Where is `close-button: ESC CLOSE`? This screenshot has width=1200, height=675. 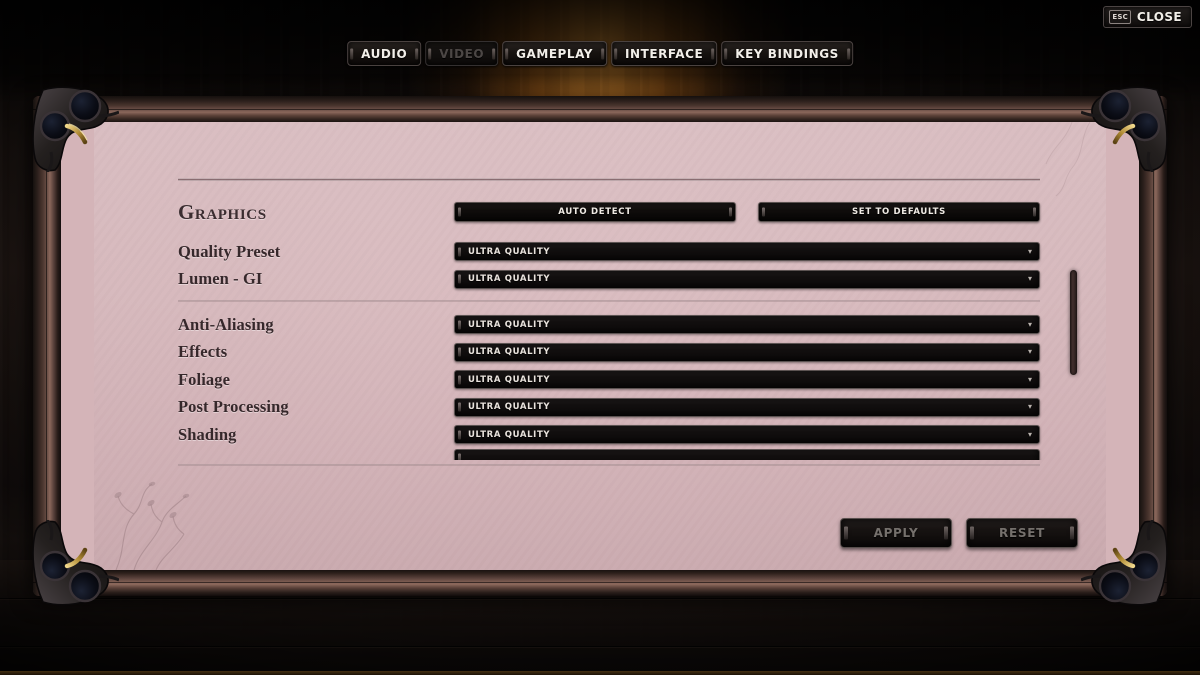
close-button: ESC CLOSE is located at coordinates (1147, 17).